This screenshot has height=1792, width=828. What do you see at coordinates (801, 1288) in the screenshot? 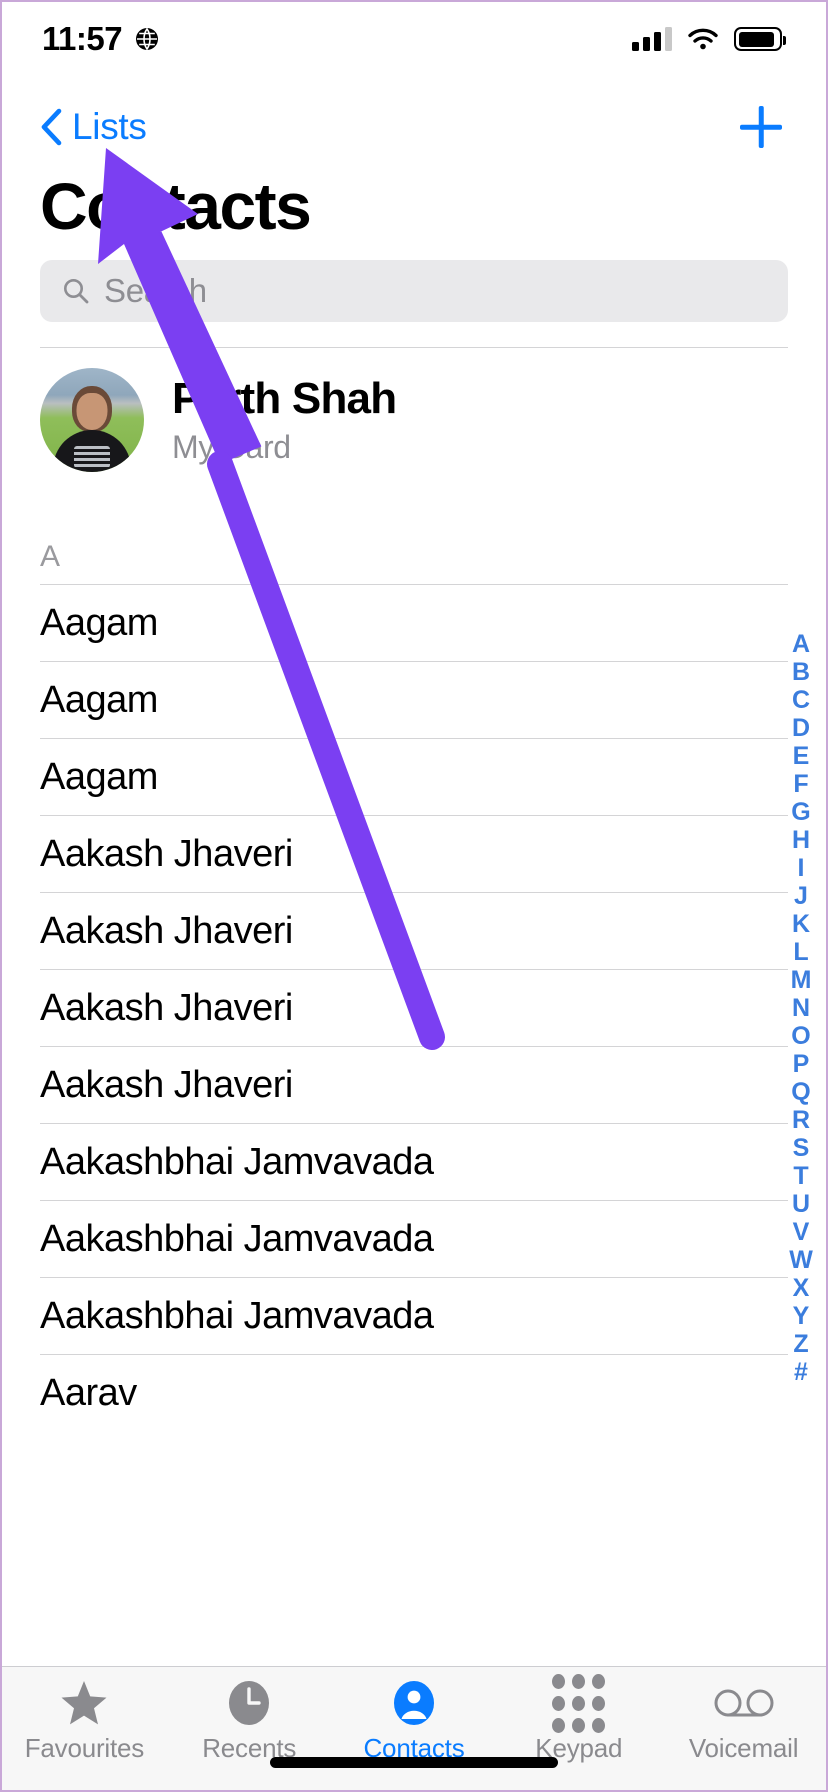
I see `index-letter-x: X` at bounding box center [801, 1288].